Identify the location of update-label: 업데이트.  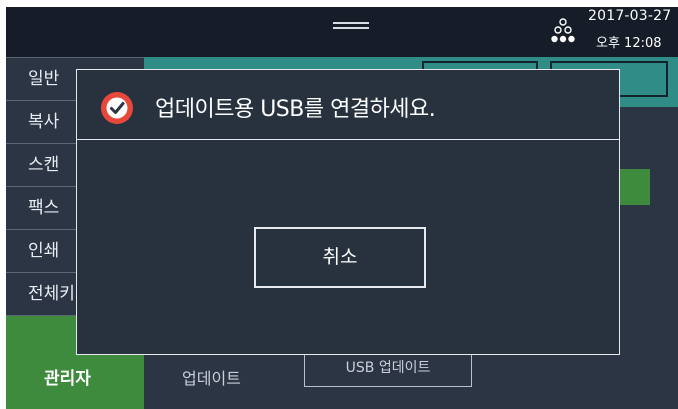
(211, 378).